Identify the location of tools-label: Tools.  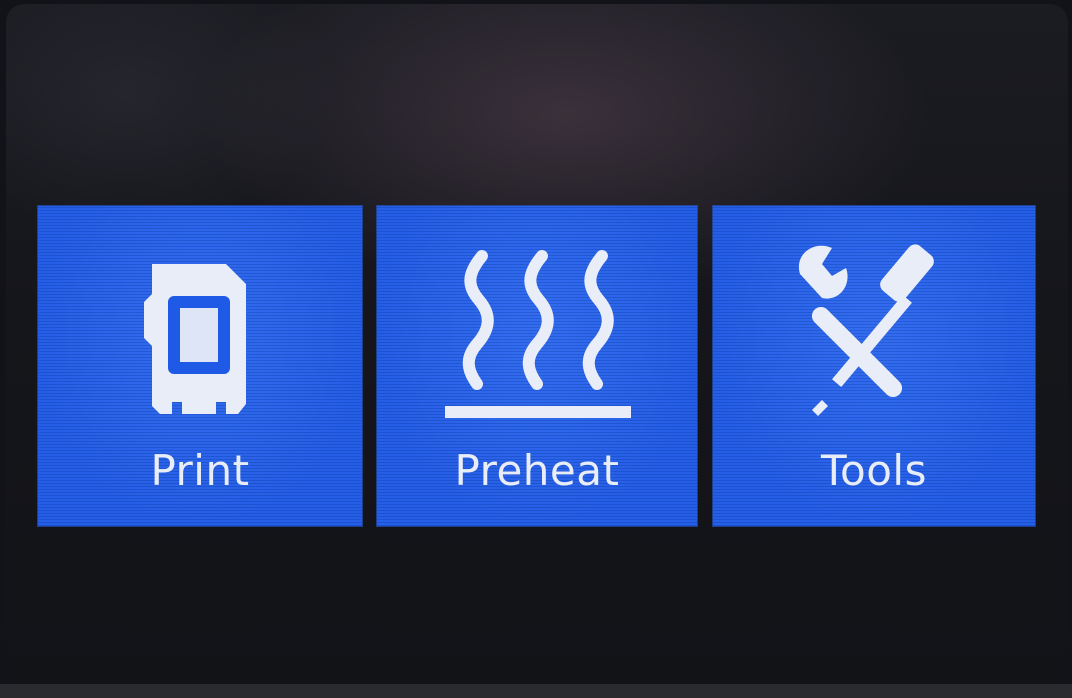
(874, 470).